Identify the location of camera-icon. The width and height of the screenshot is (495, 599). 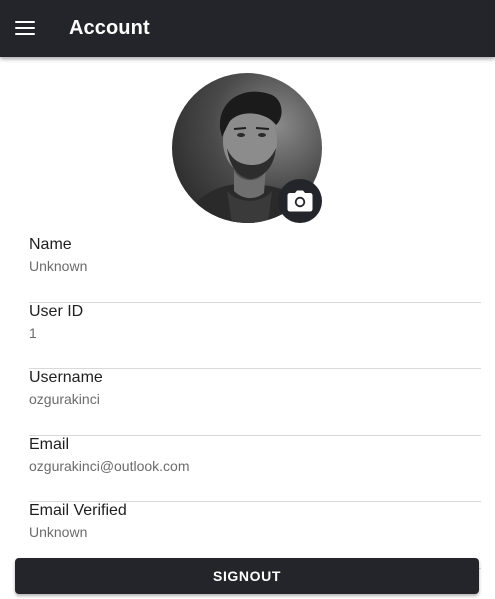
(300, 201).